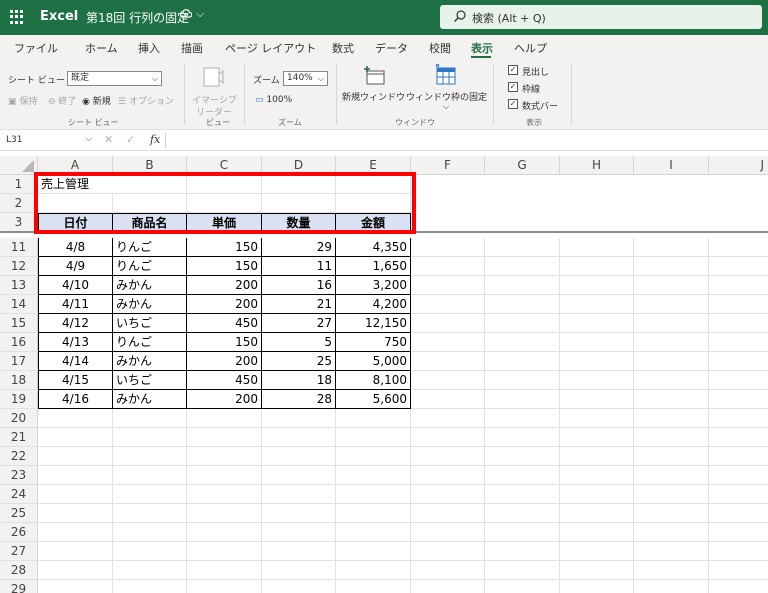  Describe the element at coordinates (19, 247) in the screenshot. I see `row-header: 11` at that location.